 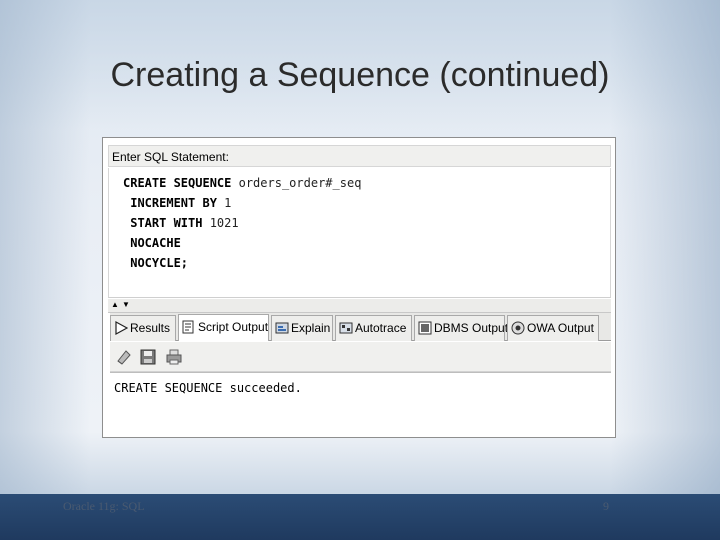 I want to click on footer-course-title: Oracle 11g: SQL, so click(x=104, y=506).